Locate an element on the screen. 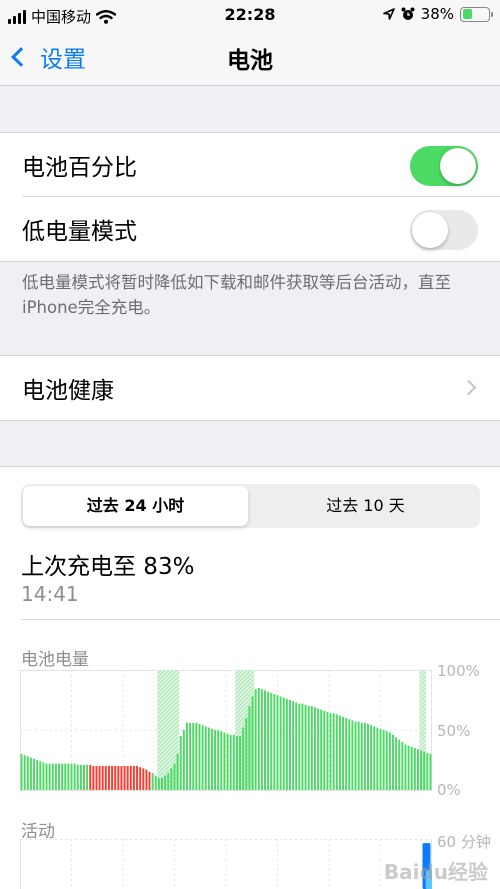  page-title: 电池 is located at coordinates (250, 61).